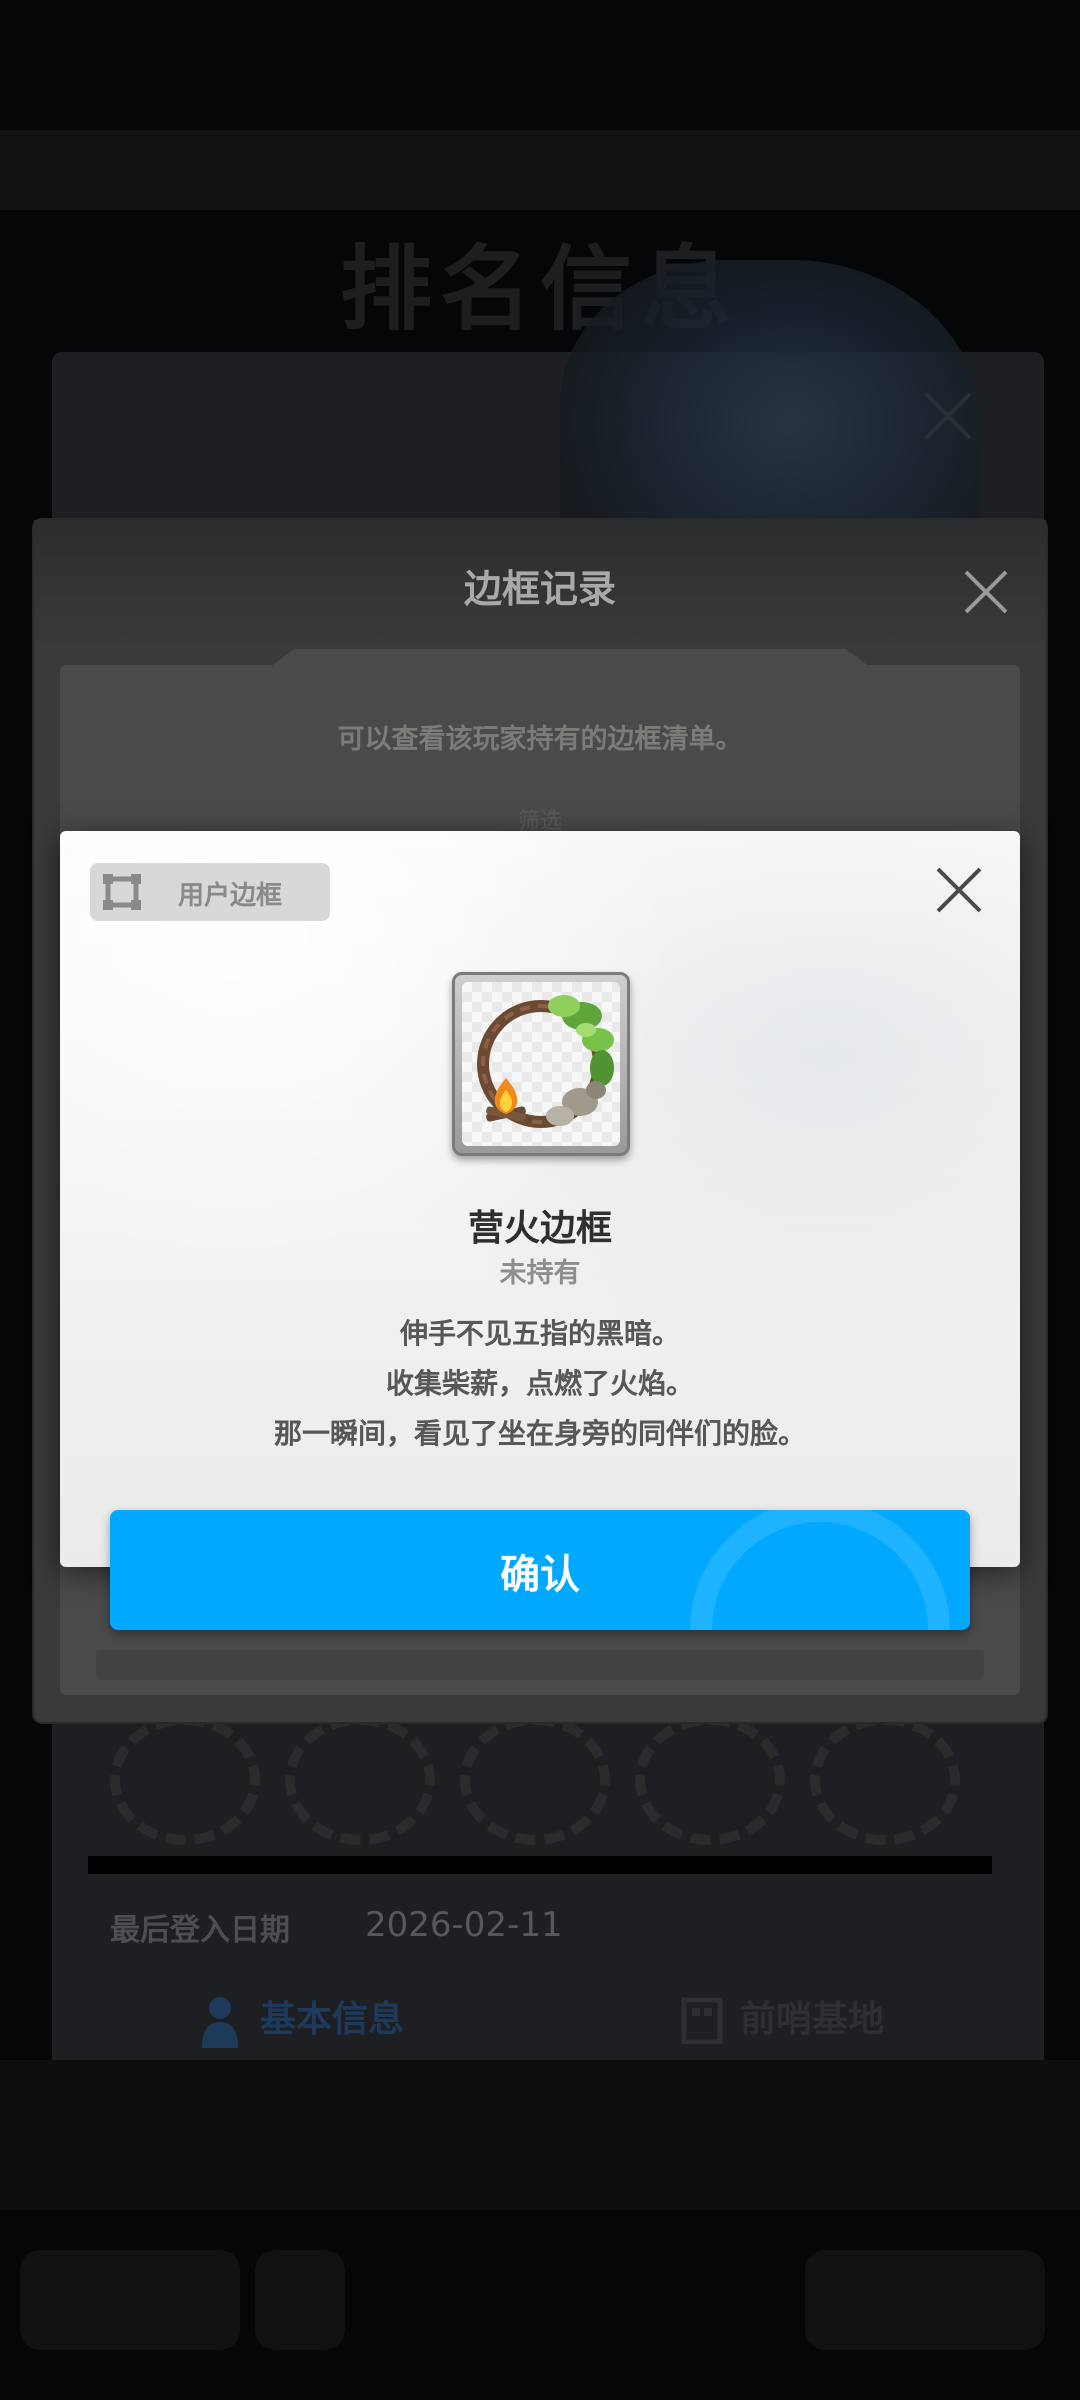  I want to click on frame-record-footer, so click(540, 1665).